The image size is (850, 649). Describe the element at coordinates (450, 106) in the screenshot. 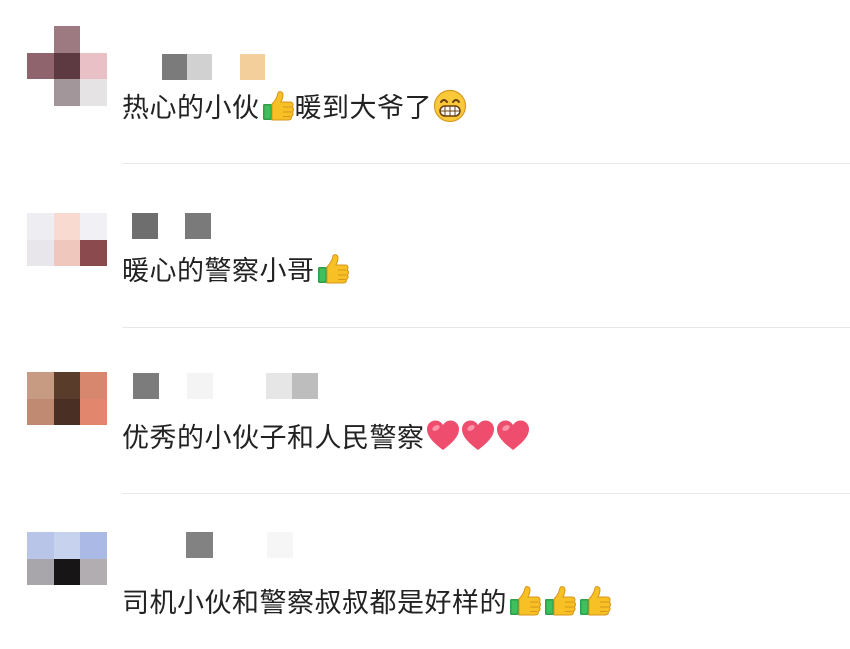

I see `grinning-face-icon` at that location.